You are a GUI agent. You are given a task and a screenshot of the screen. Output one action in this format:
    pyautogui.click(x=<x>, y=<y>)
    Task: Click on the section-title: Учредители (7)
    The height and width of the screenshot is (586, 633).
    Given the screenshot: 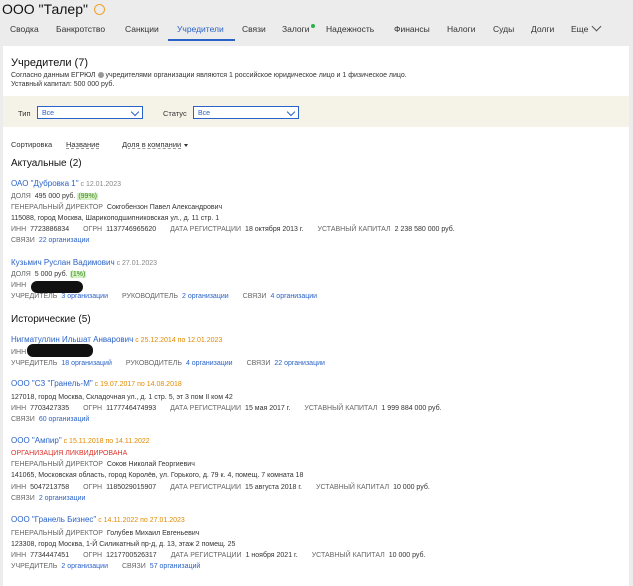 What is the action you would take?
    pyautogui.click(x=50, y=63)
    